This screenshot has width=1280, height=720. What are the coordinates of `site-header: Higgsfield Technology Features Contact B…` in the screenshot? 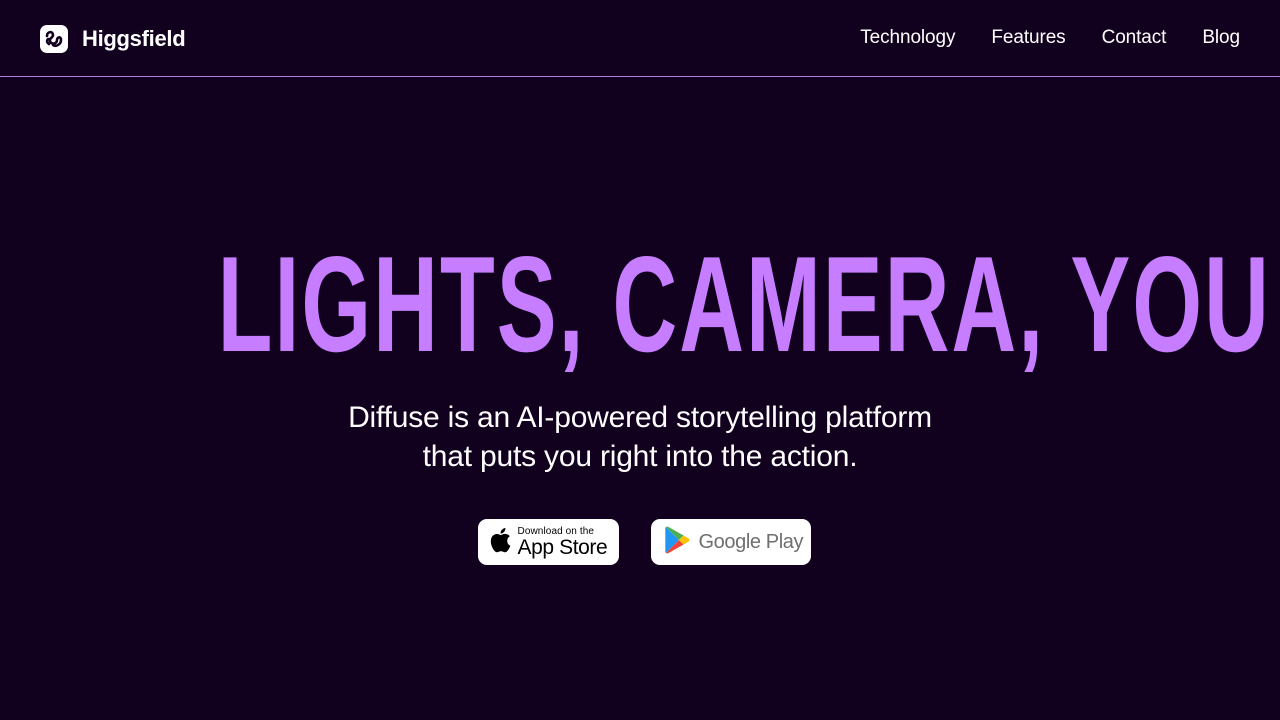 It's located at (640, 38).